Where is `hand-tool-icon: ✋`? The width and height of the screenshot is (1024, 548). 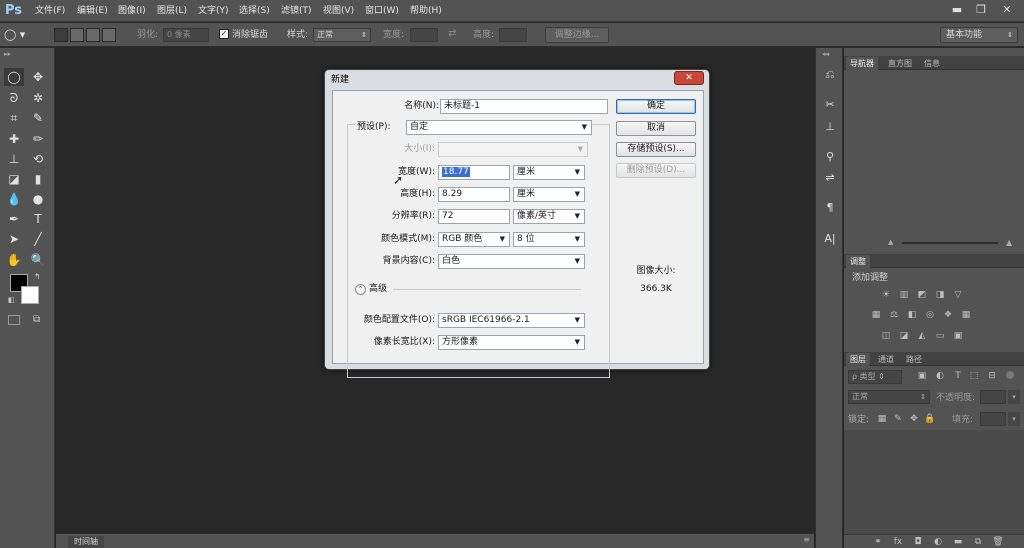
hand-tool-icon: ✋ is located at coordinates (14, 260).